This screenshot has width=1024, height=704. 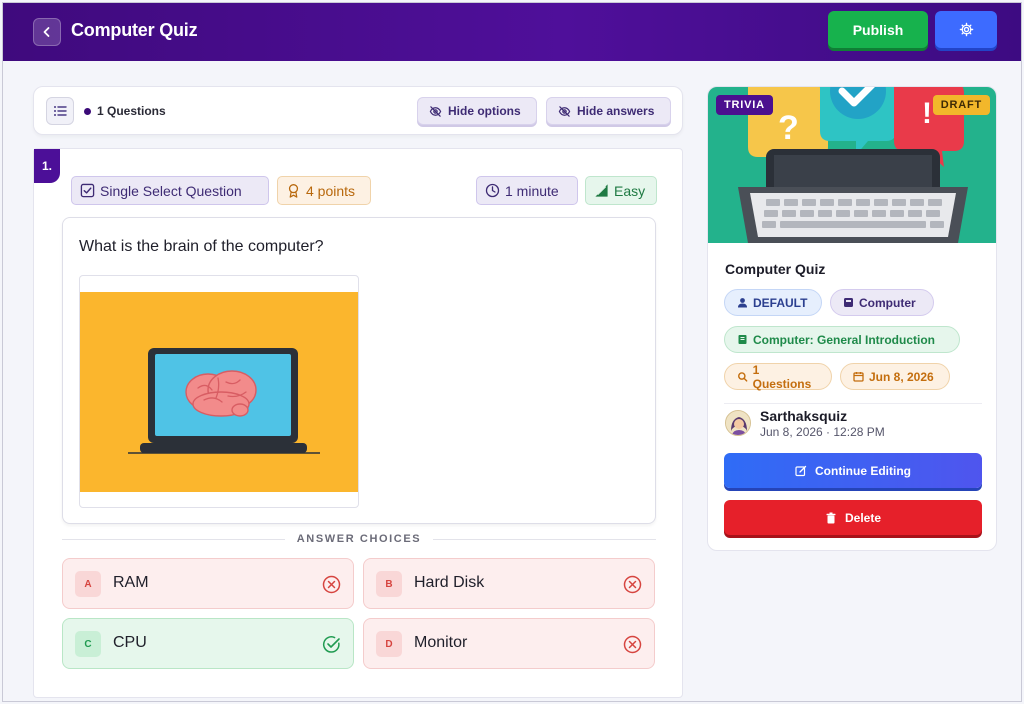 I want to click on choice-letter: A, so click(x=88, y=584).